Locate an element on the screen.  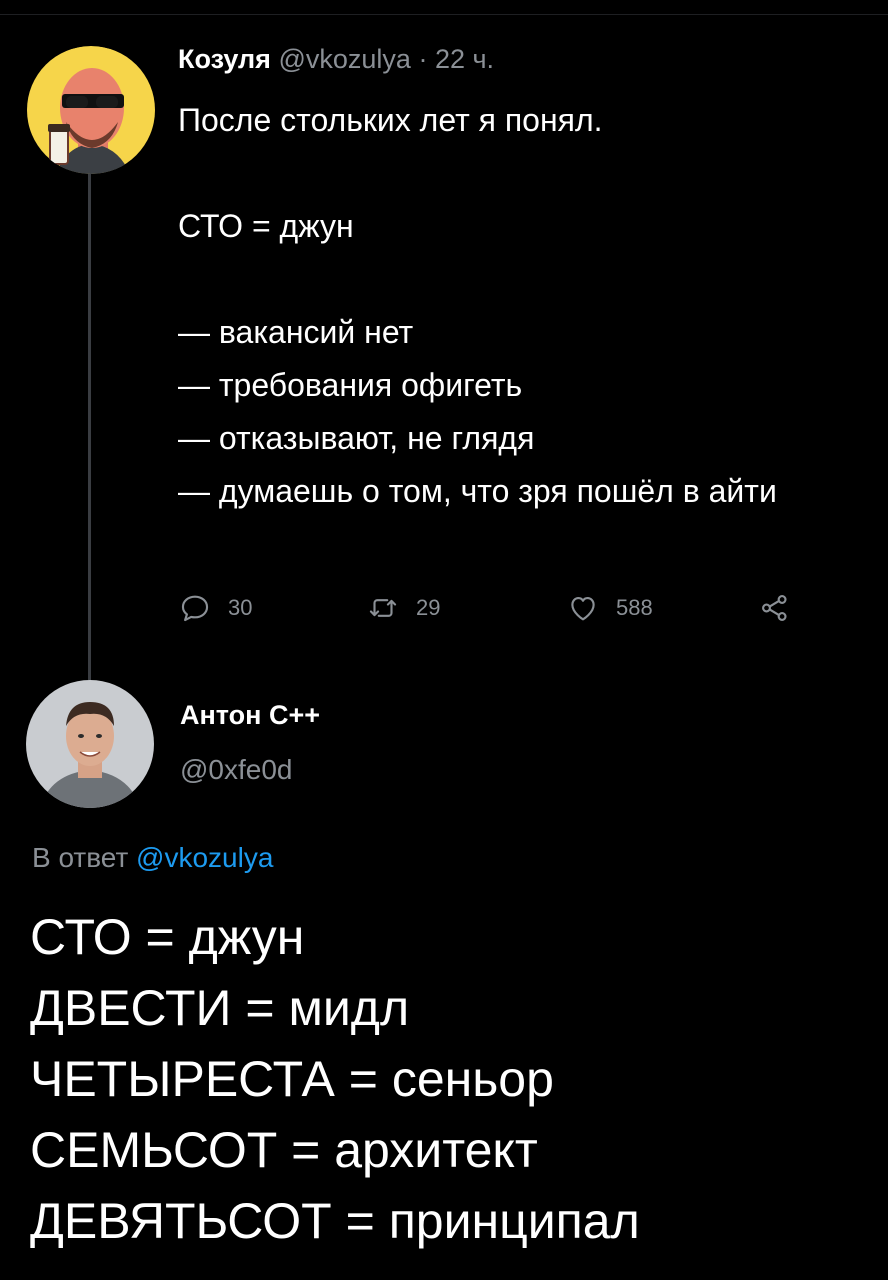
reply-author-handle: @0xfe0d is located at coordinates (236, 770).